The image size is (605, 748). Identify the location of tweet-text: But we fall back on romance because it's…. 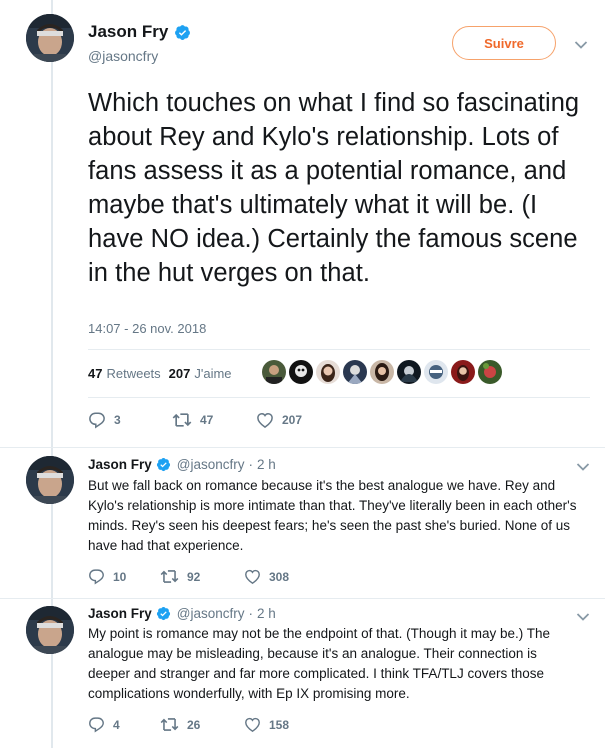
(332, 515).